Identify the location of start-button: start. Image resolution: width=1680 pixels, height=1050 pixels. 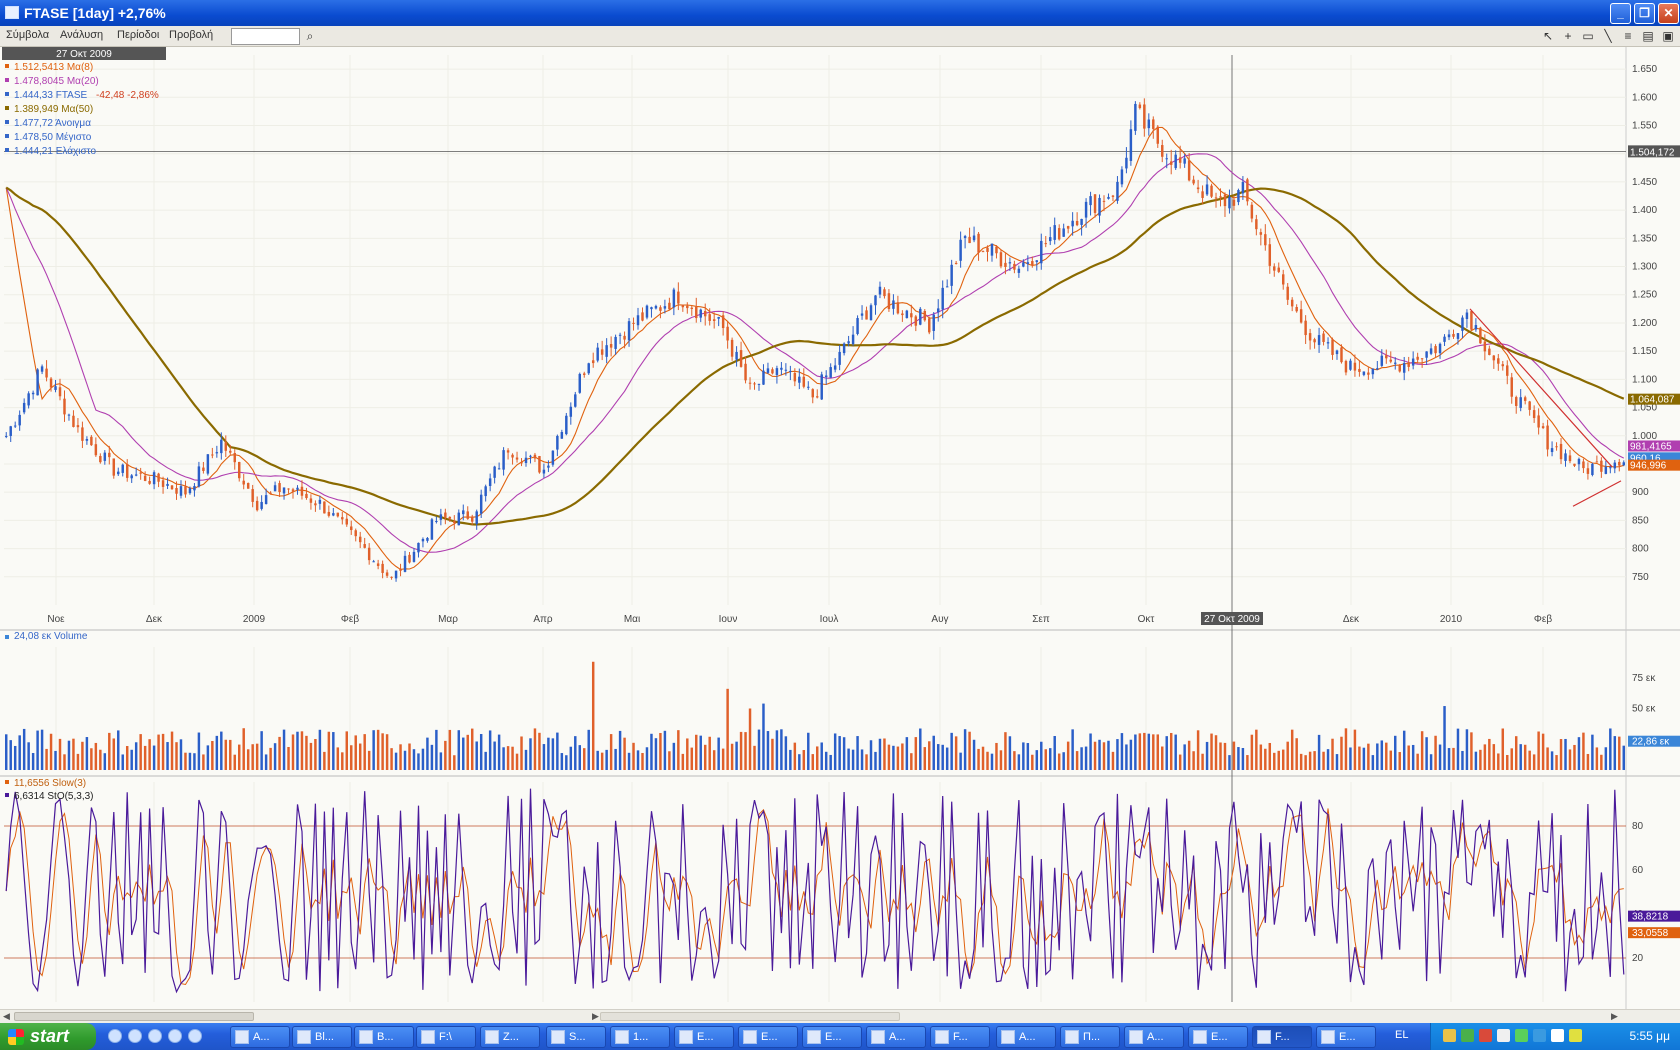
(48, 1036).